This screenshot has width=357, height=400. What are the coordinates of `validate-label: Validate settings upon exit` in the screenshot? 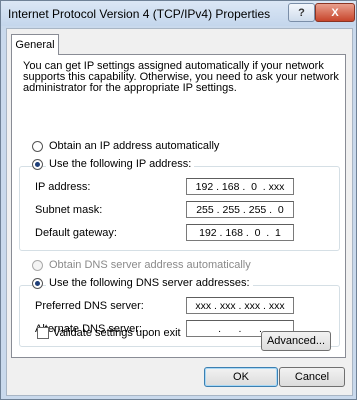 It's located at (117, 333).